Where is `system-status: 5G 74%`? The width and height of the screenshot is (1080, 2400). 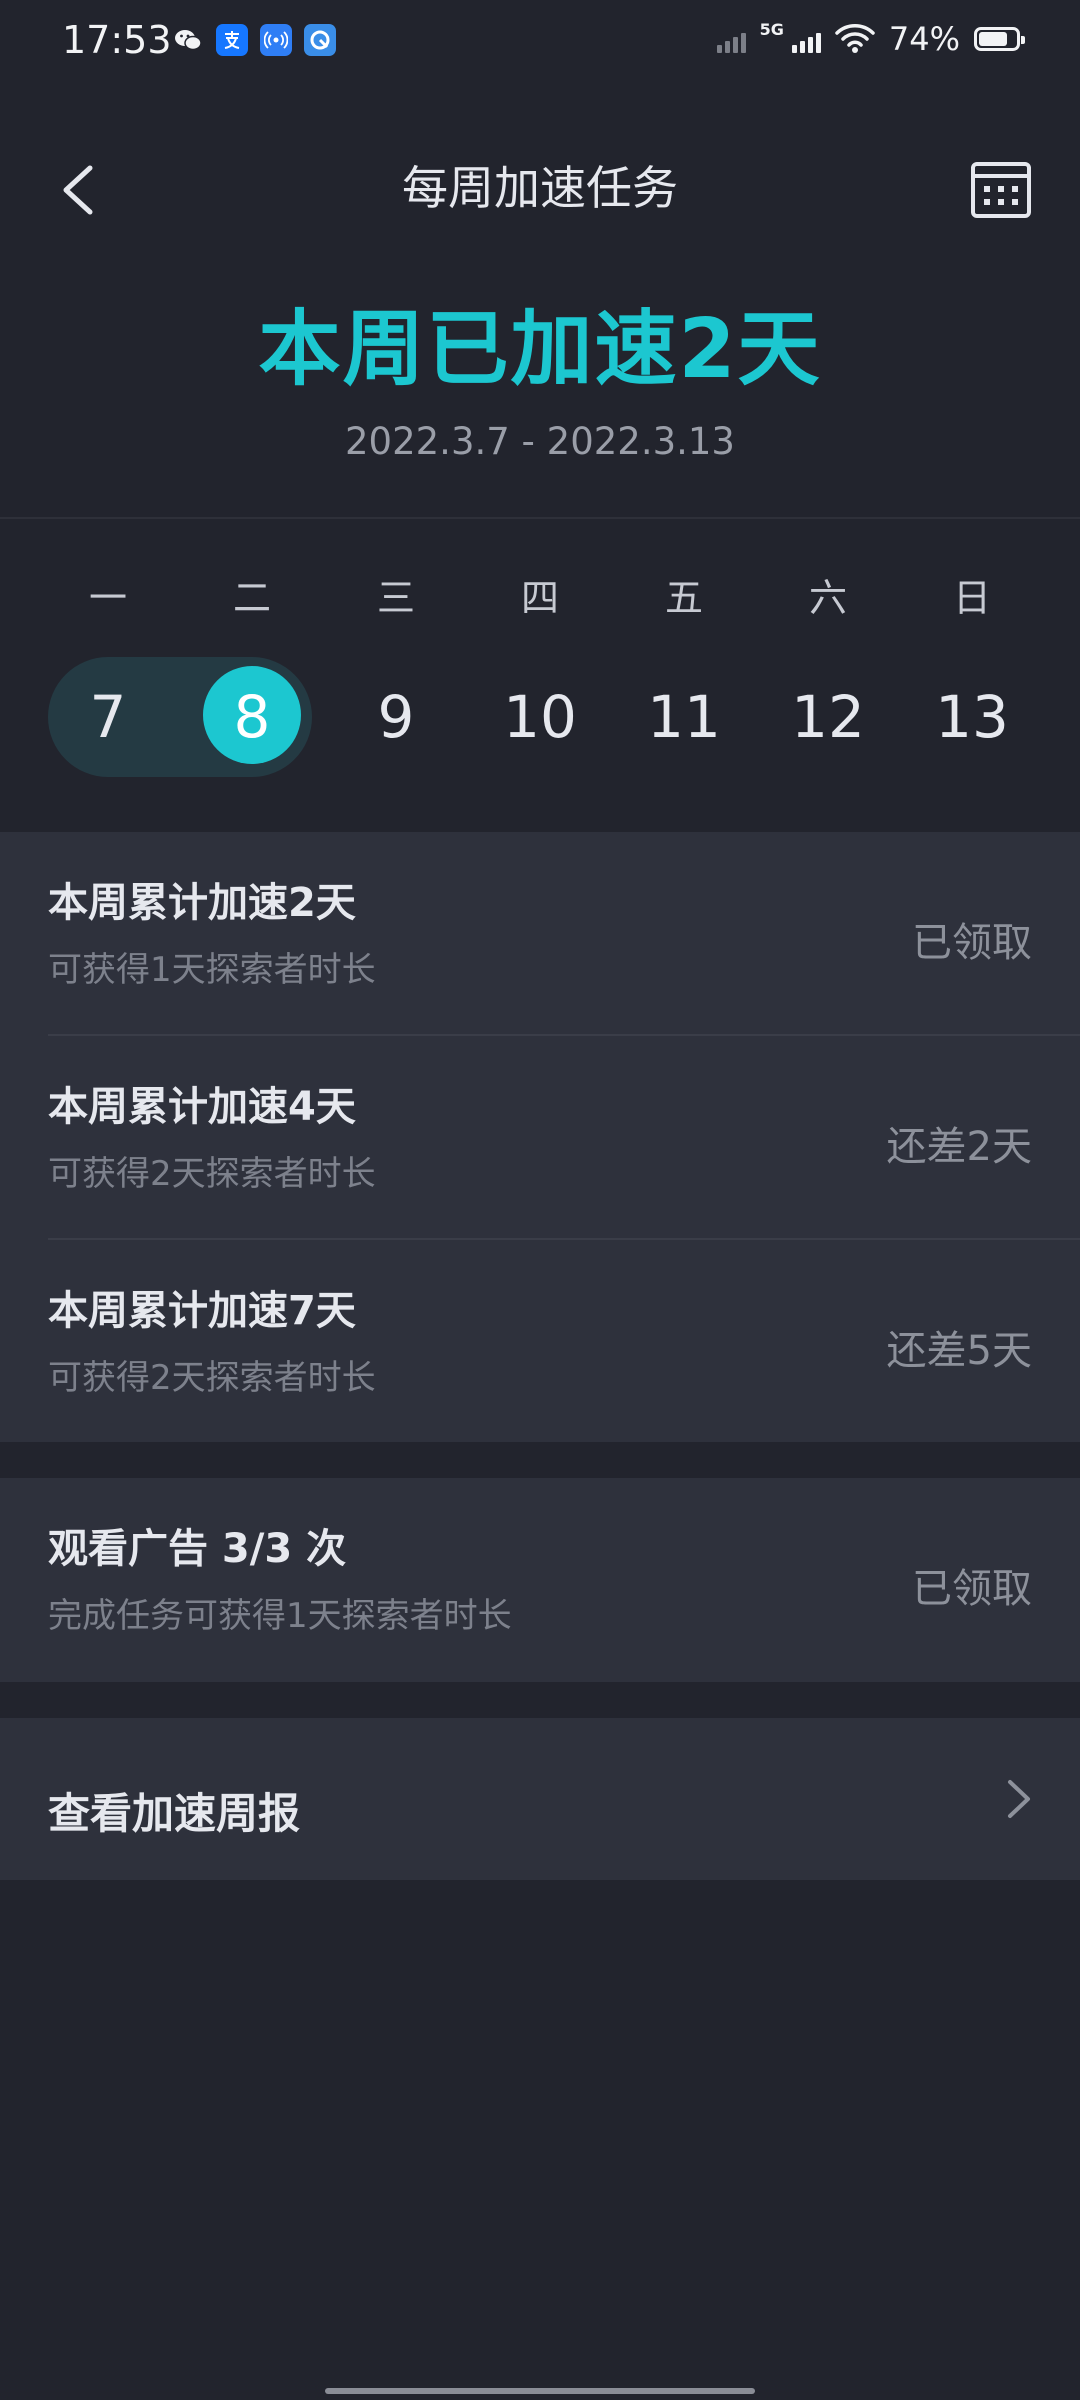
system-status: 5G 74% is located at coordinates (870, 38).